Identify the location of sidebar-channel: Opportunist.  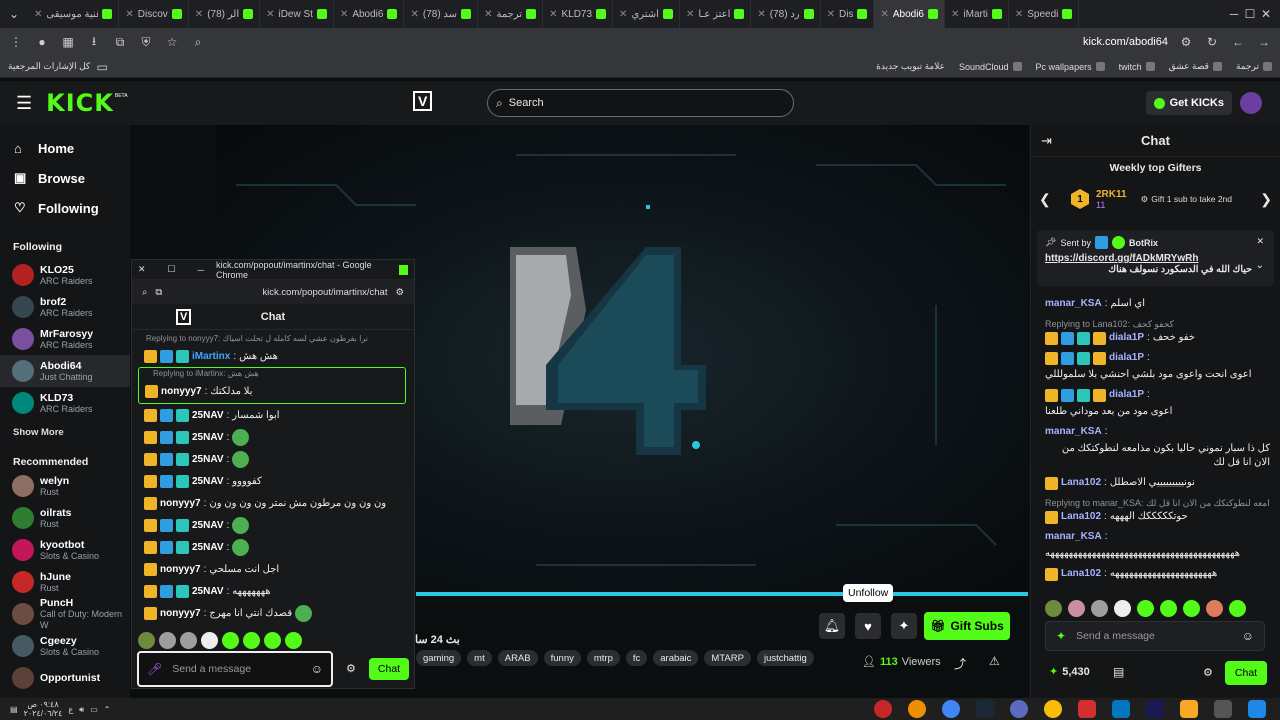
(65, 678).